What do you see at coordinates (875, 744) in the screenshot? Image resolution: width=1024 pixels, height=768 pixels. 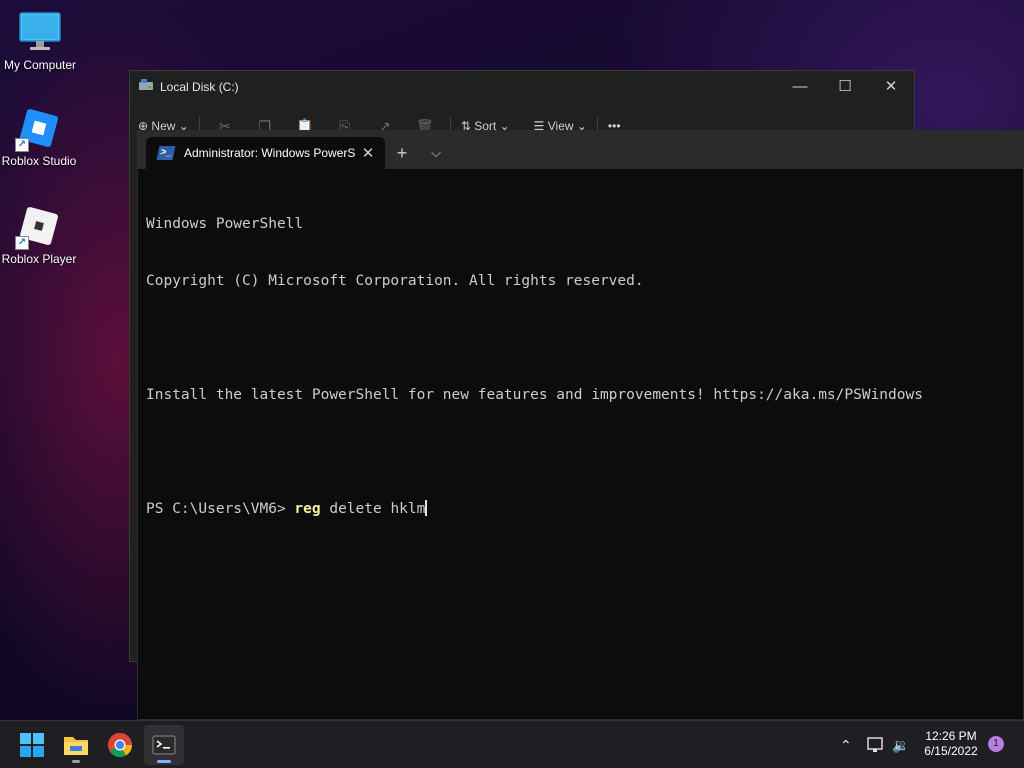 I see `network-icon` at bounding box center [875, 744].